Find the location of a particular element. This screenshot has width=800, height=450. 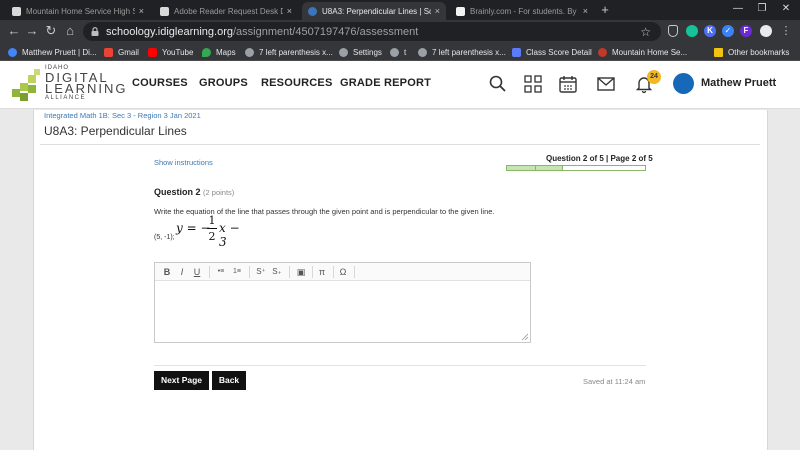

divider is located at coordinates (400, 144).